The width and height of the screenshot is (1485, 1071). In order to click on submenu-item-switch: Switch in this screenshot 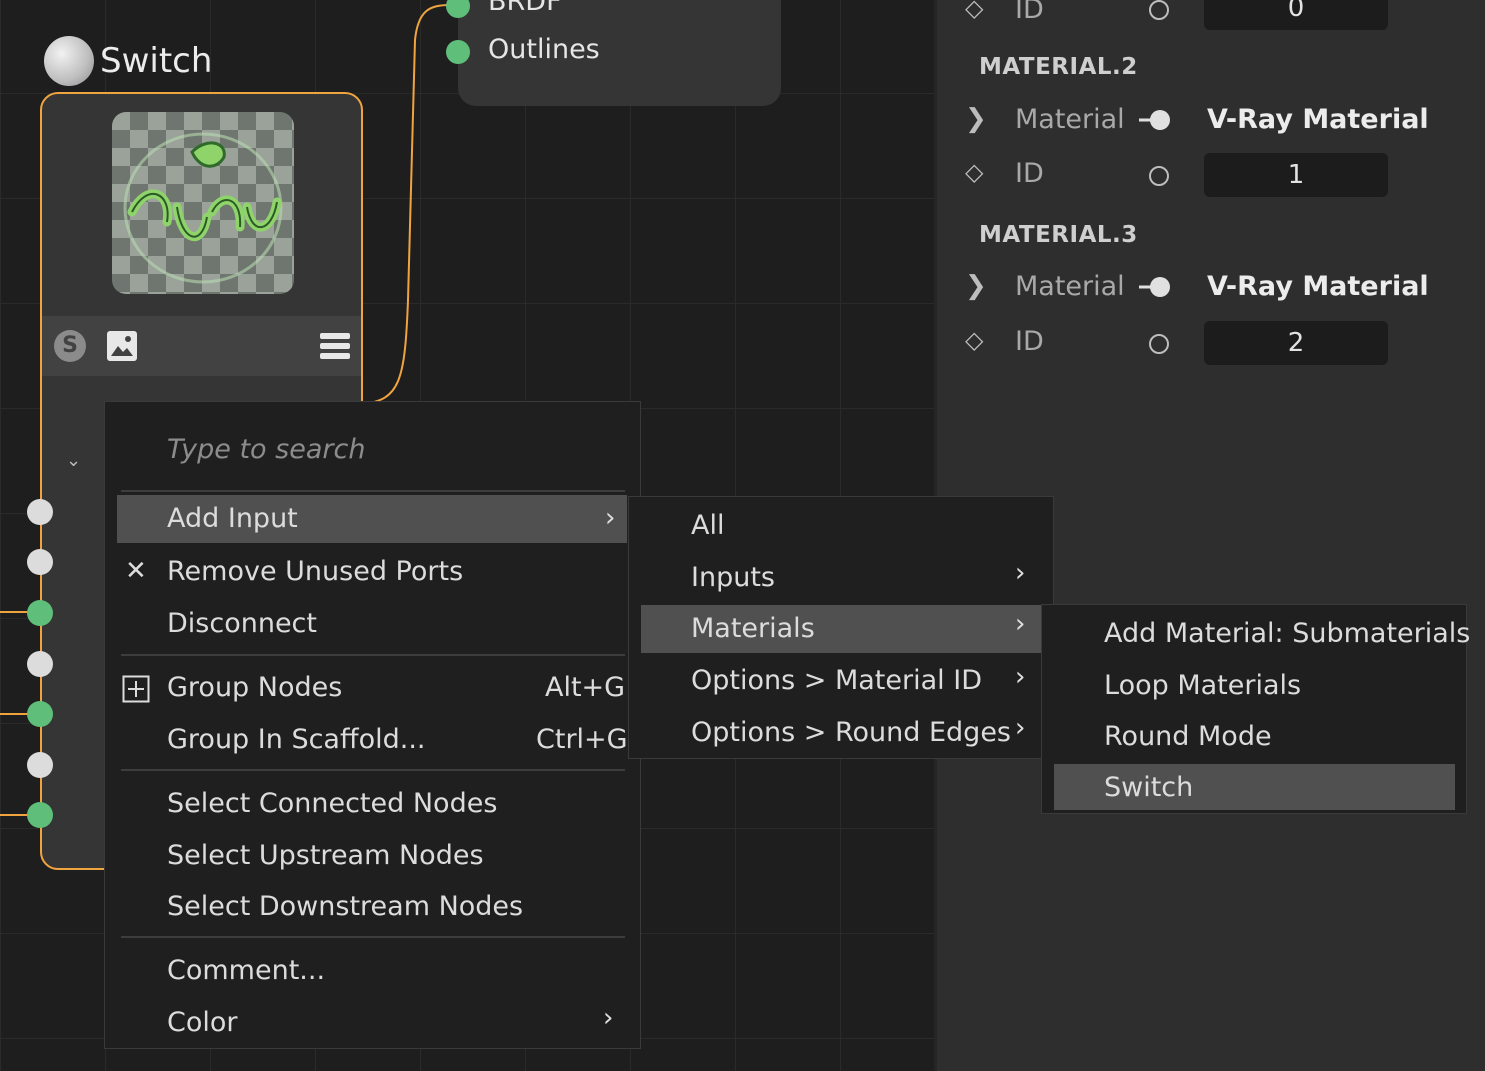, I will do `click(1254, 787)`.